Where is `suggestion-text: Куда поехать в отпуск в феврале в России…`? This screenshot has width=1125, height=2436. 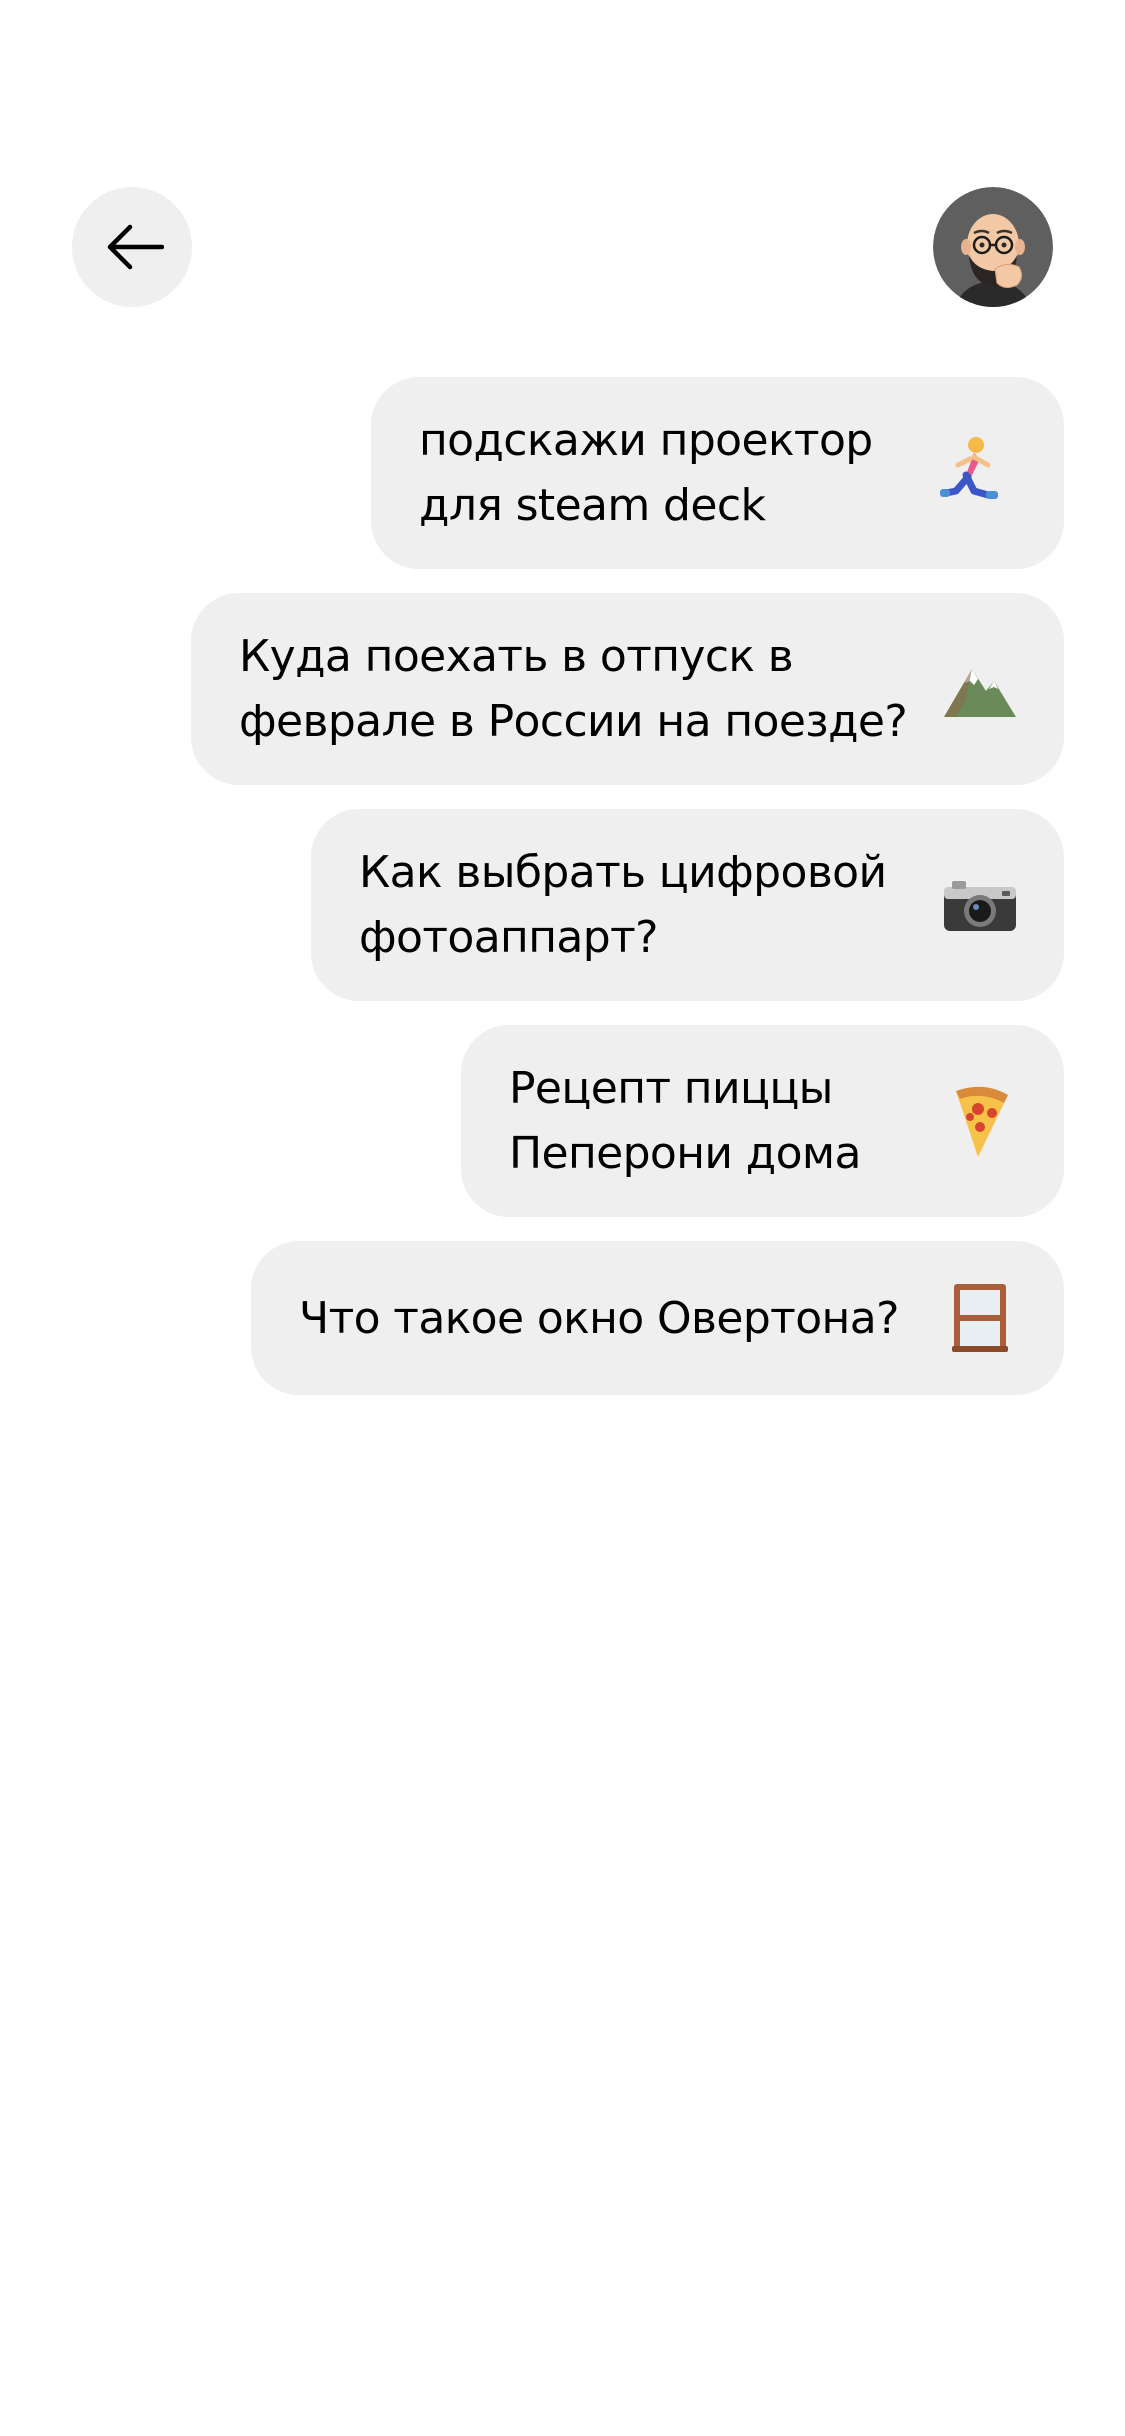 suggestion-text: Куда поехать в отпуск в феврале в России… is located at coordinates (573, 689).